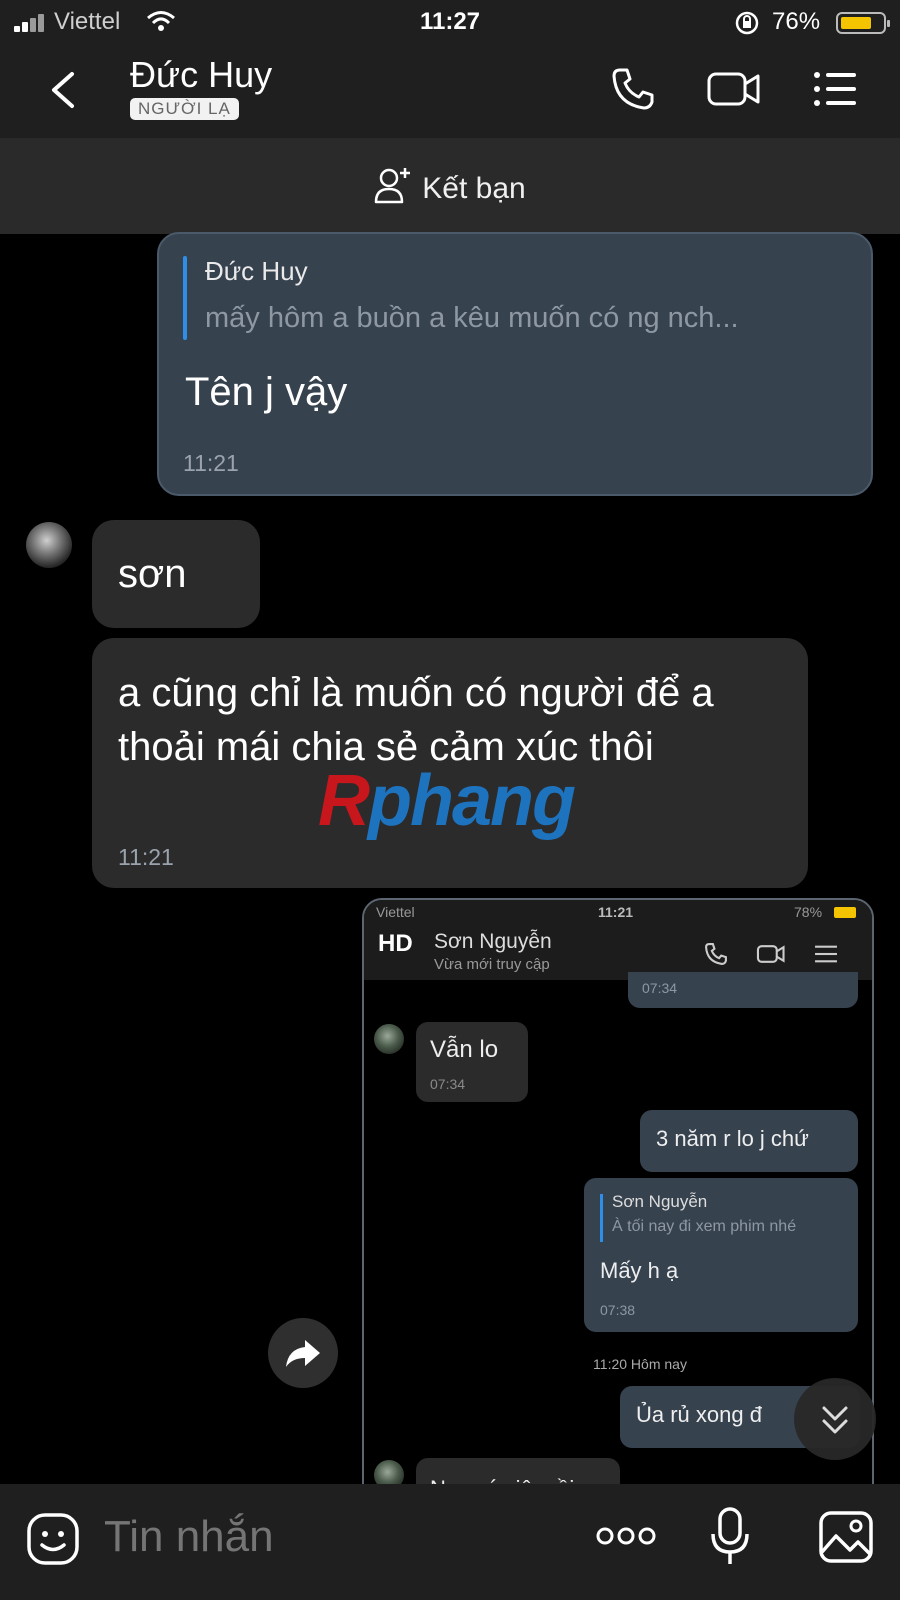  Describe the element at coordinates (796, 21) in the screenshot. I see `battery-percent: 76%` at that location.